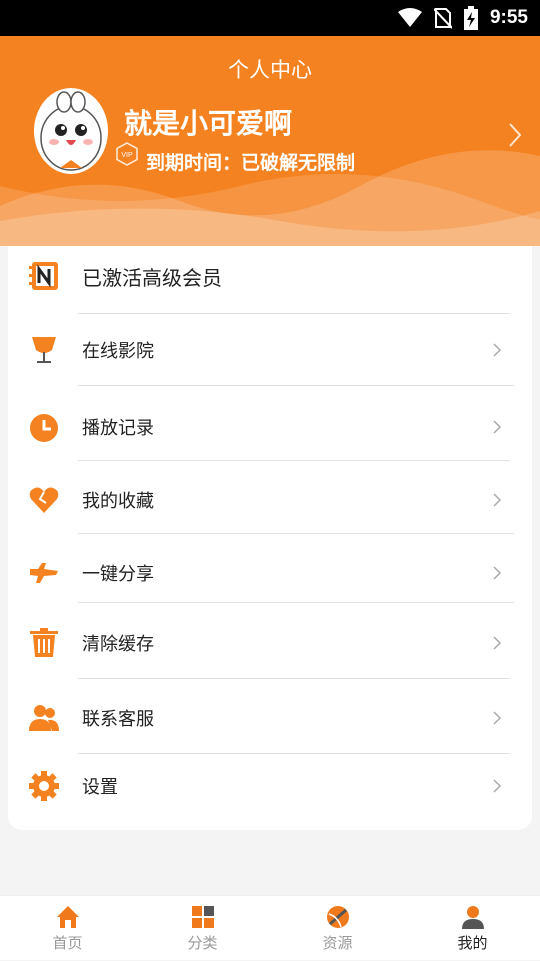 Image resolution: width=540 pixels, height=961 pixels. Describe the element at coordinates (100, 787) in the screenshot. I see `menu-item-label: 设置` at that location.